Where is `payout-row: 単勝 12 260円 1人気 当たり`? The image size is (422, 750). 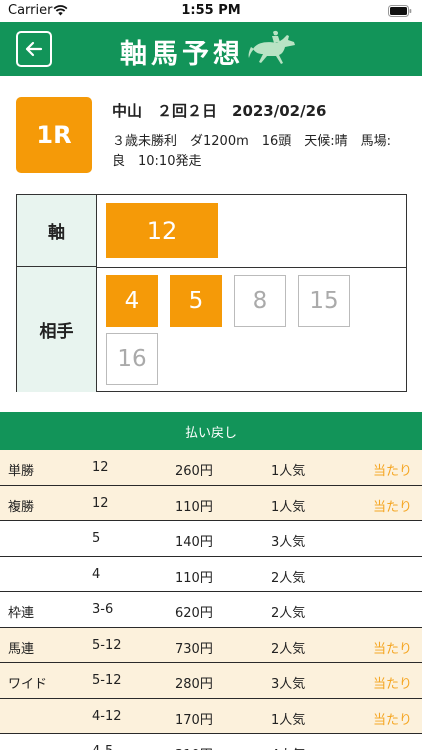
payout-row: 単勝 12 260円 1人気 当たり is located at coordinates (211, 468).